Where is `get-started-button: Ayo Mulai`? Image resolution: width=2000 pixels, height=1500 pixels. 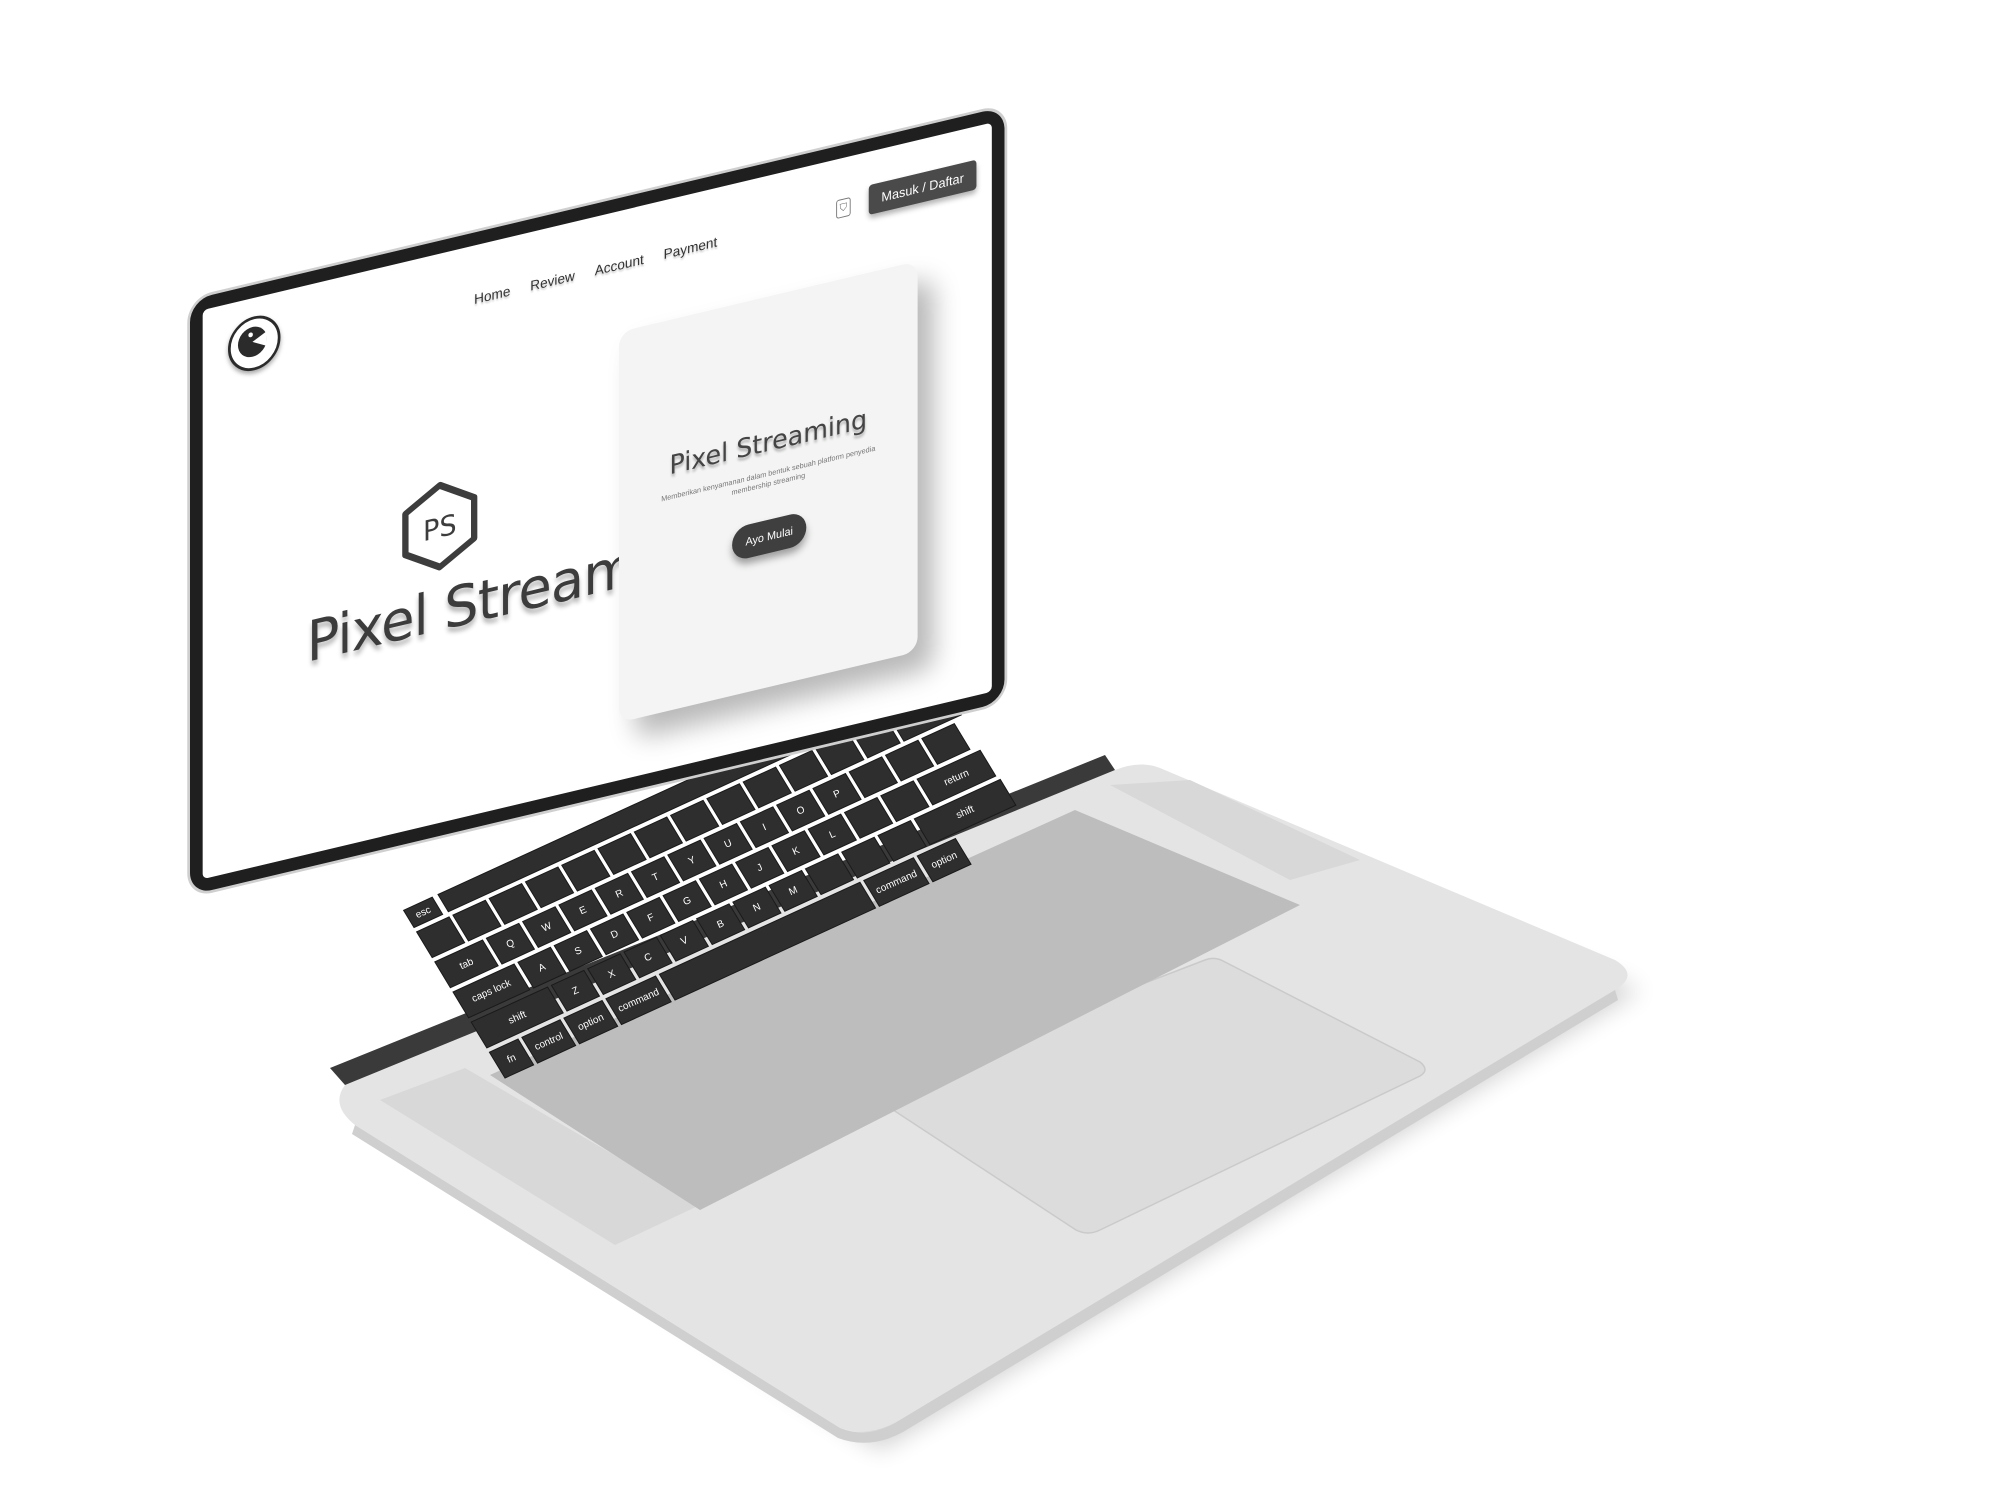 get-started-button: Ayo Mulai is located at coordinates (769, 536).